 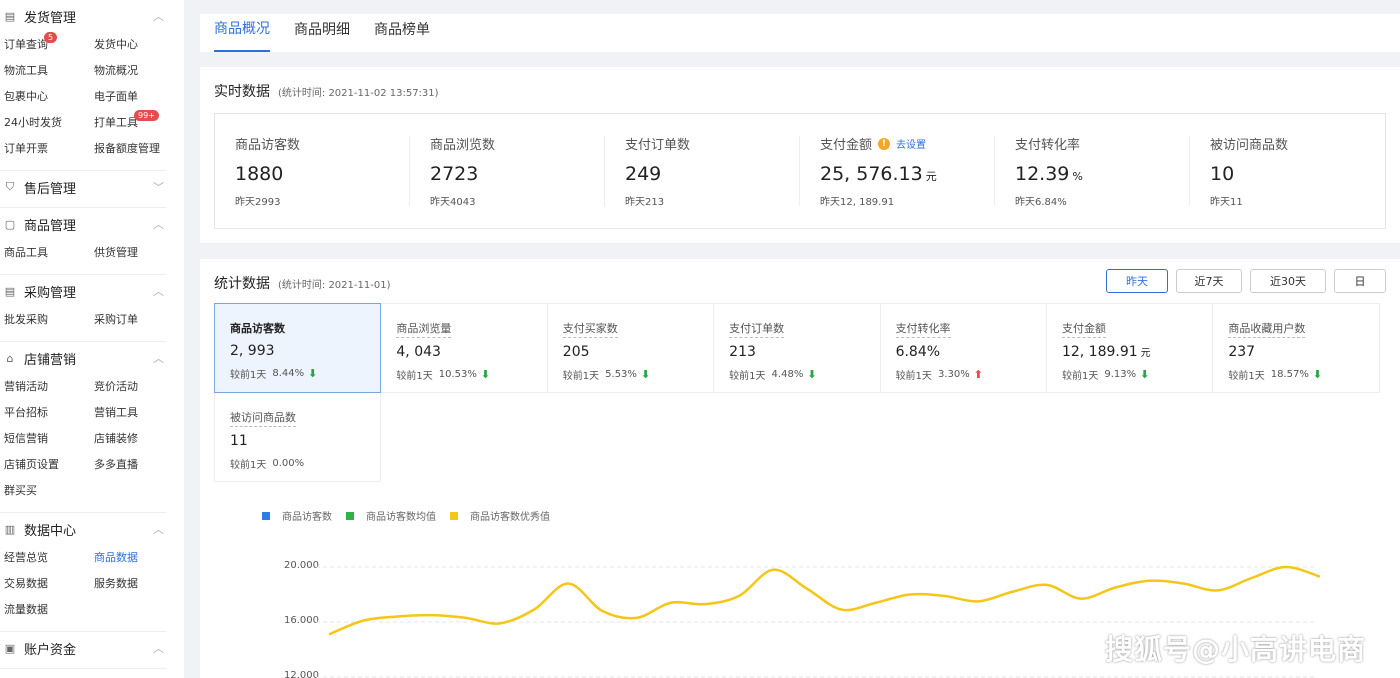 I want to click on sidebar-item: 营销工具, so click(x=135, y=413).